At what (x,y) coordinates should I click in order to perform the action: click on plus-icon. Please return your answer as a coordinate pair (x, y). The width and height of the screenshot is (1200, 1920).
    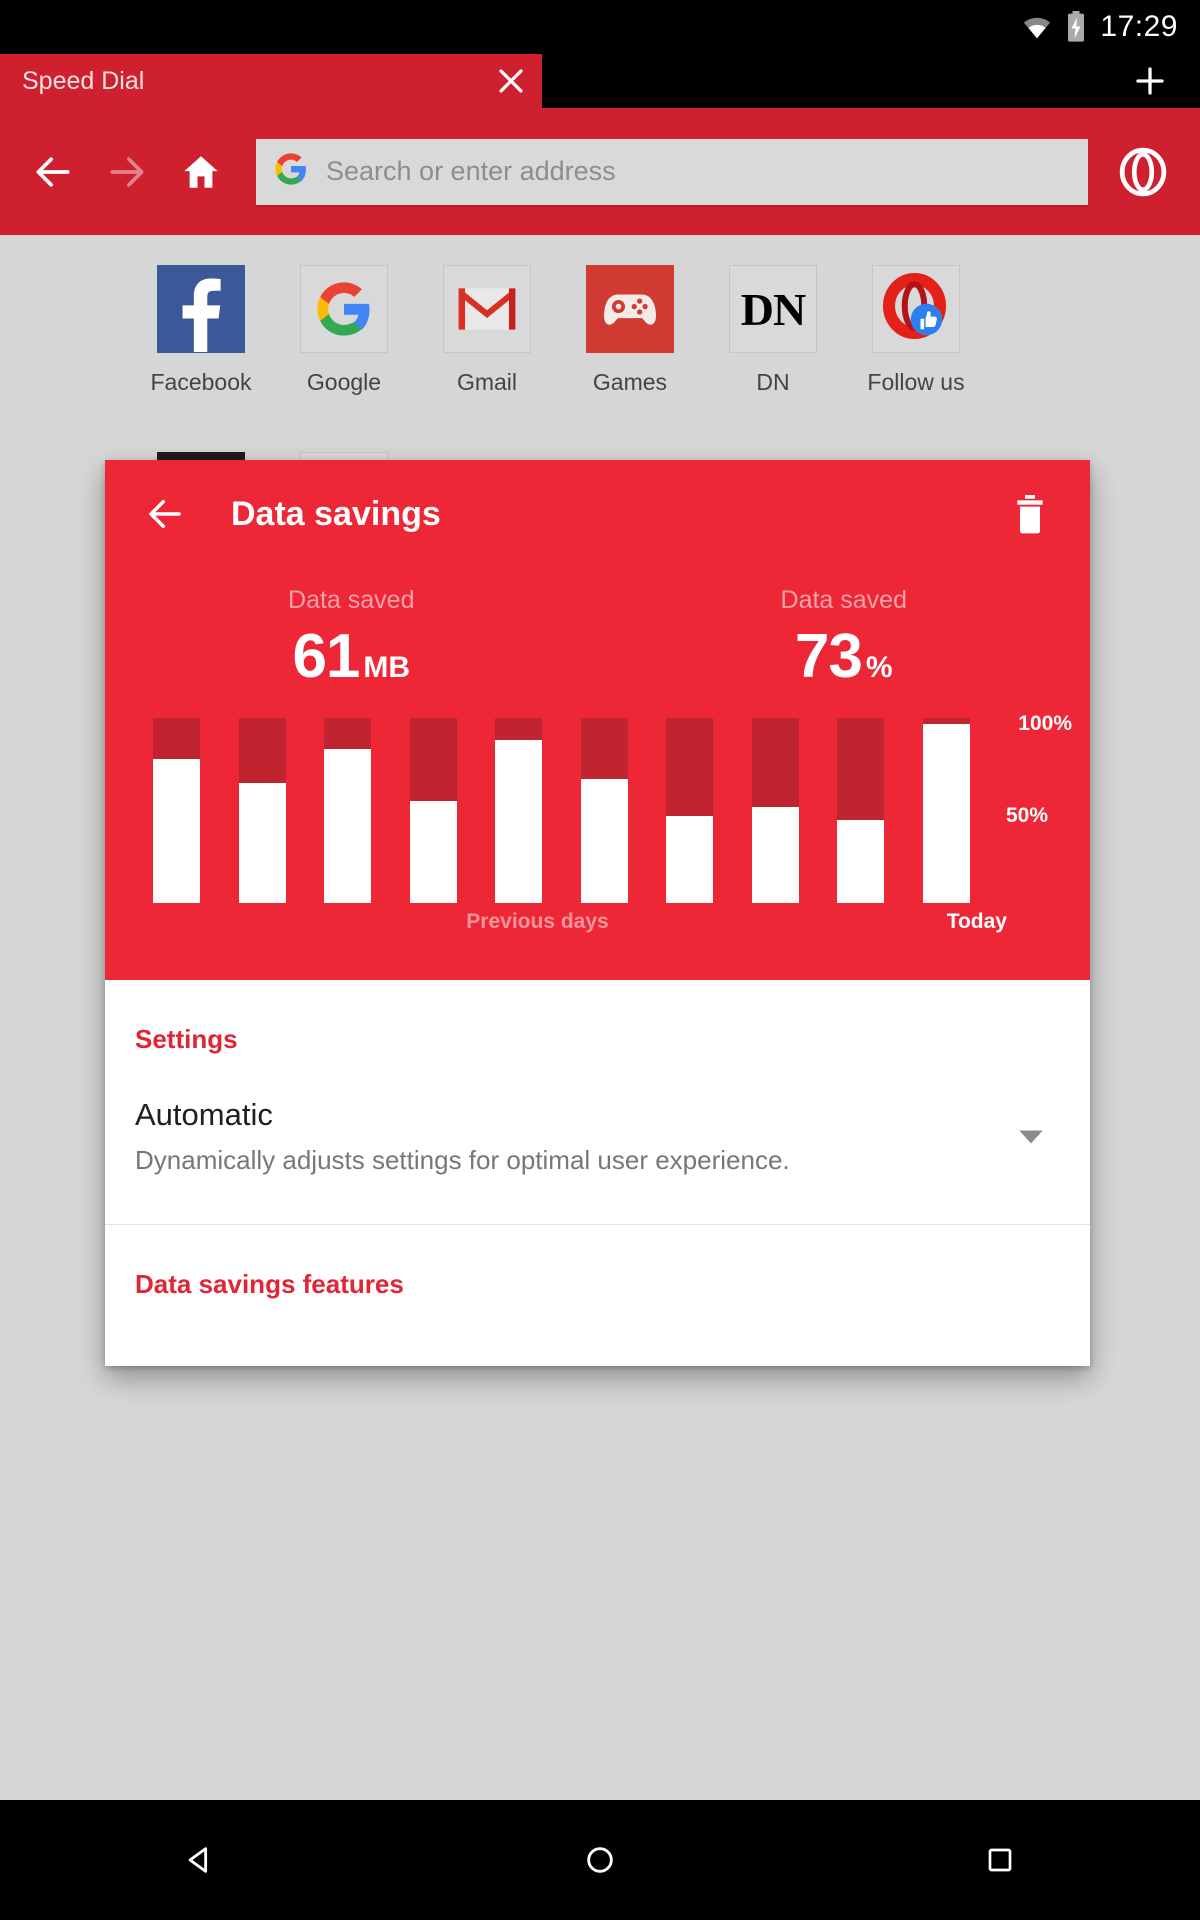
    Looking at the image, I should click on (1150, 81).